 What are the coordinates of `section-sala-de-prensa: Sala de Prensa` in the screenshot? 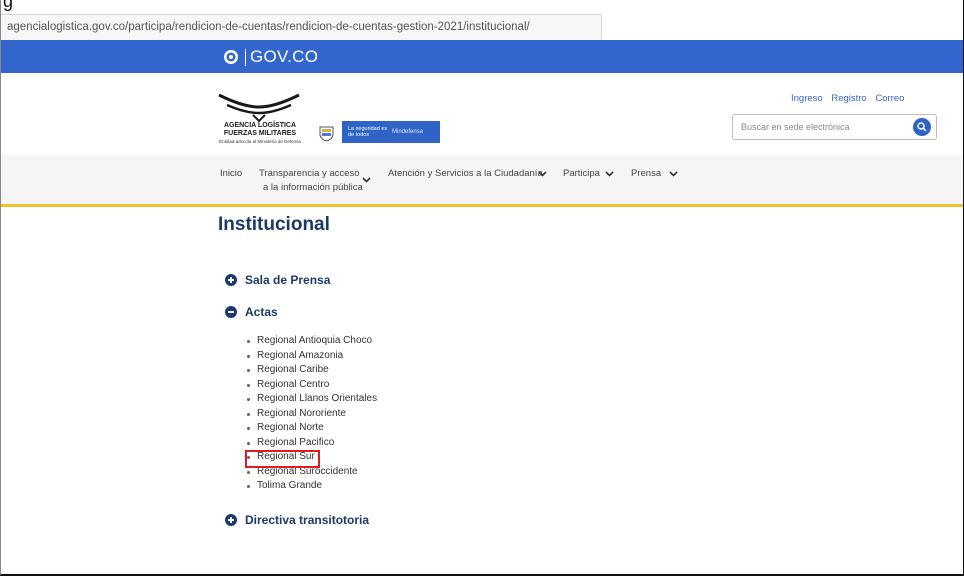 It's located at (277, 280).